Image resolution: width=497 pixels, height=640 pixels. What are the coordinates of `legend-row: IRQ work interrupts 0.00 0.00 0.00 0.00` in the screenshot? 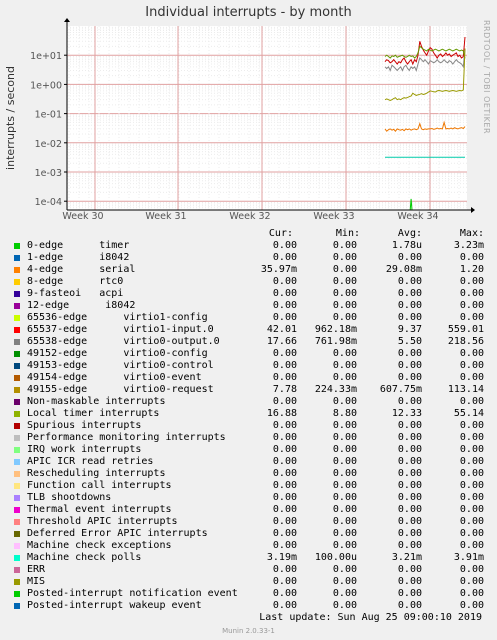 It's located at (248, 450).